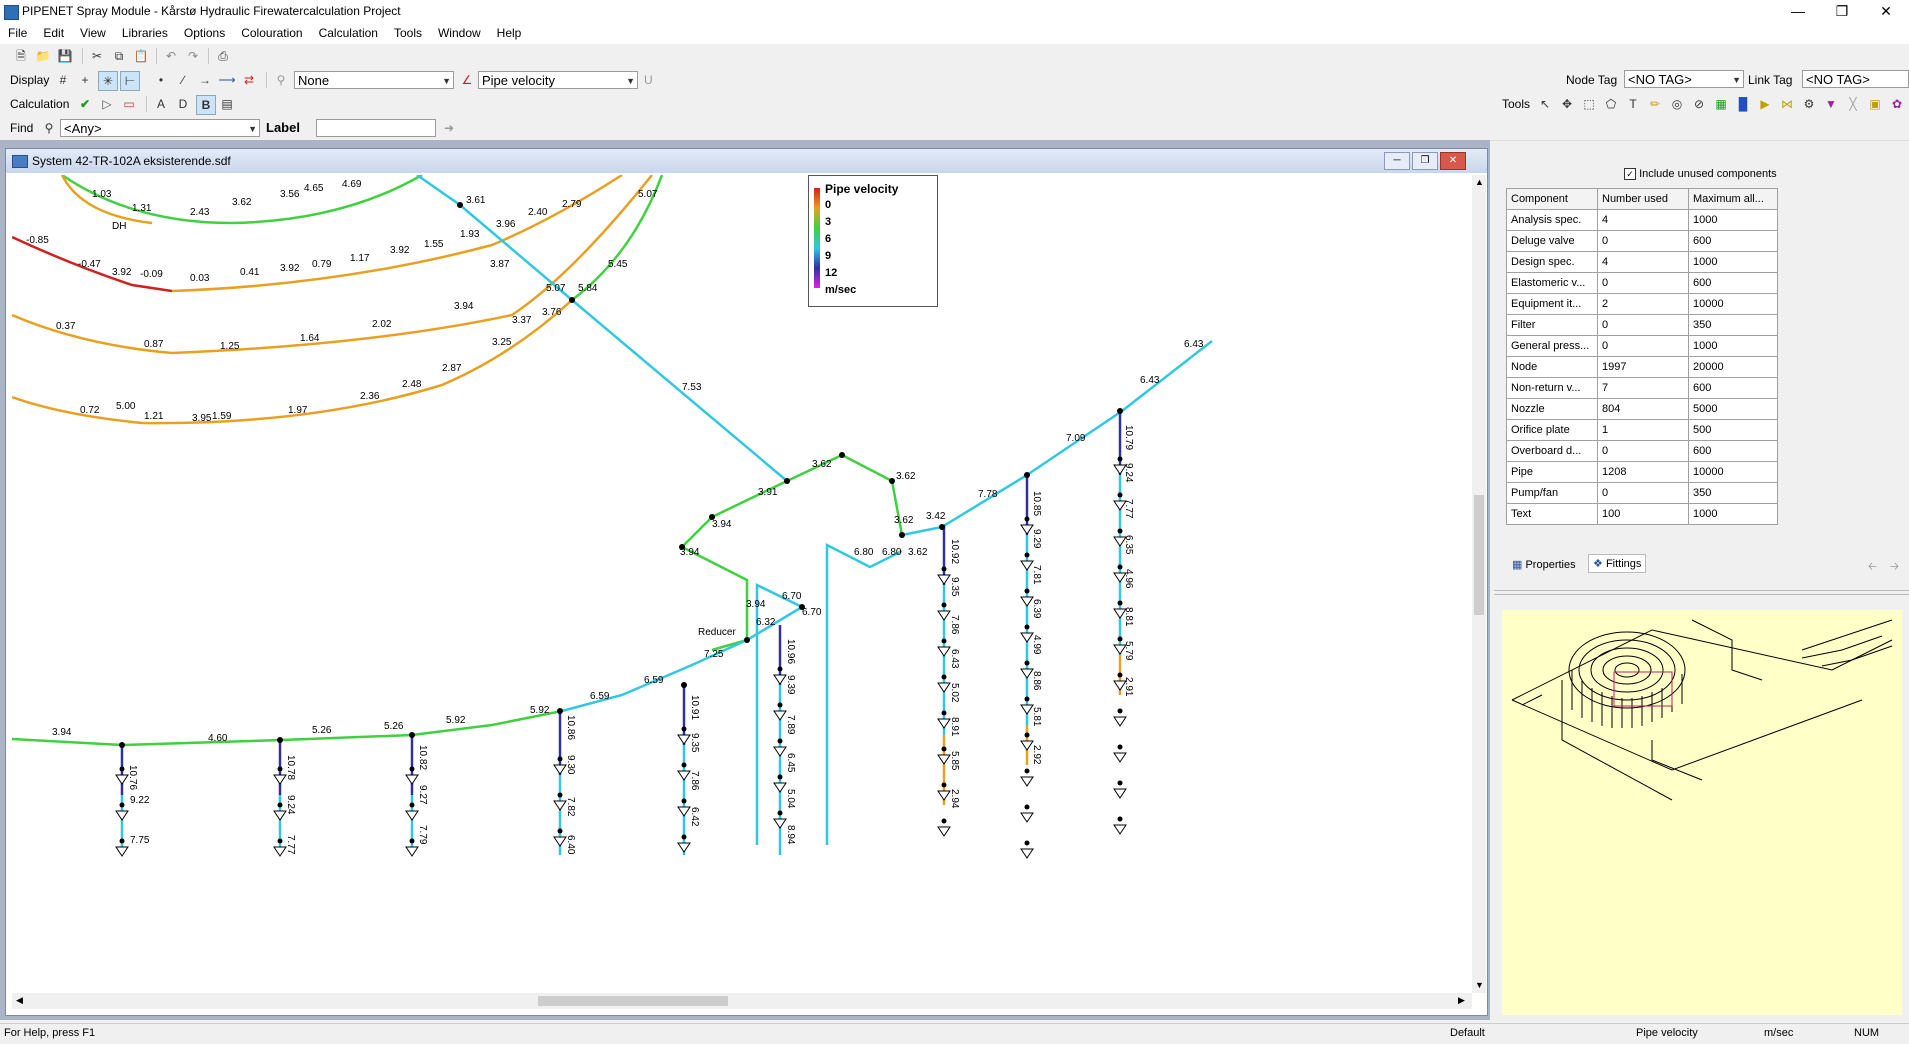 The image size is (1909, 1044). What do you see at coordinates (129, 104) in the screenshot?
I see `clear-results-icon: ▭` at bounding box center [129, 104].